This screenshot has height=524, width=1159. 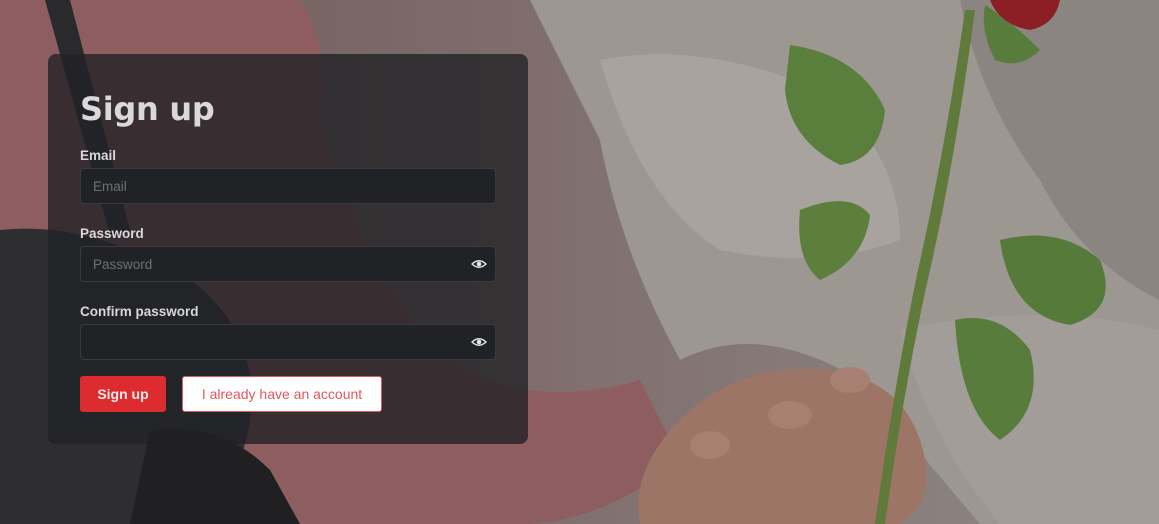 I want to click on sign-up-button: Sign up, so click(x=123, y=394).